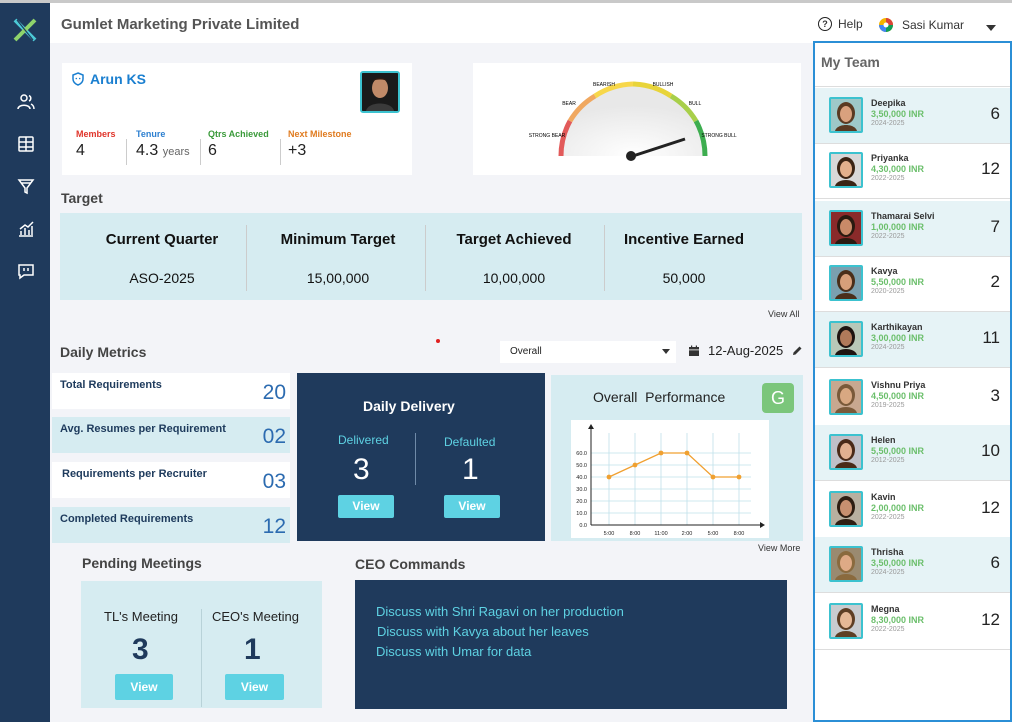 This screenshot has width=1012, height=722. I want to click on team-member-row: Kavya 5,50,000 INR 2020-2025 2, so click(912, 284).